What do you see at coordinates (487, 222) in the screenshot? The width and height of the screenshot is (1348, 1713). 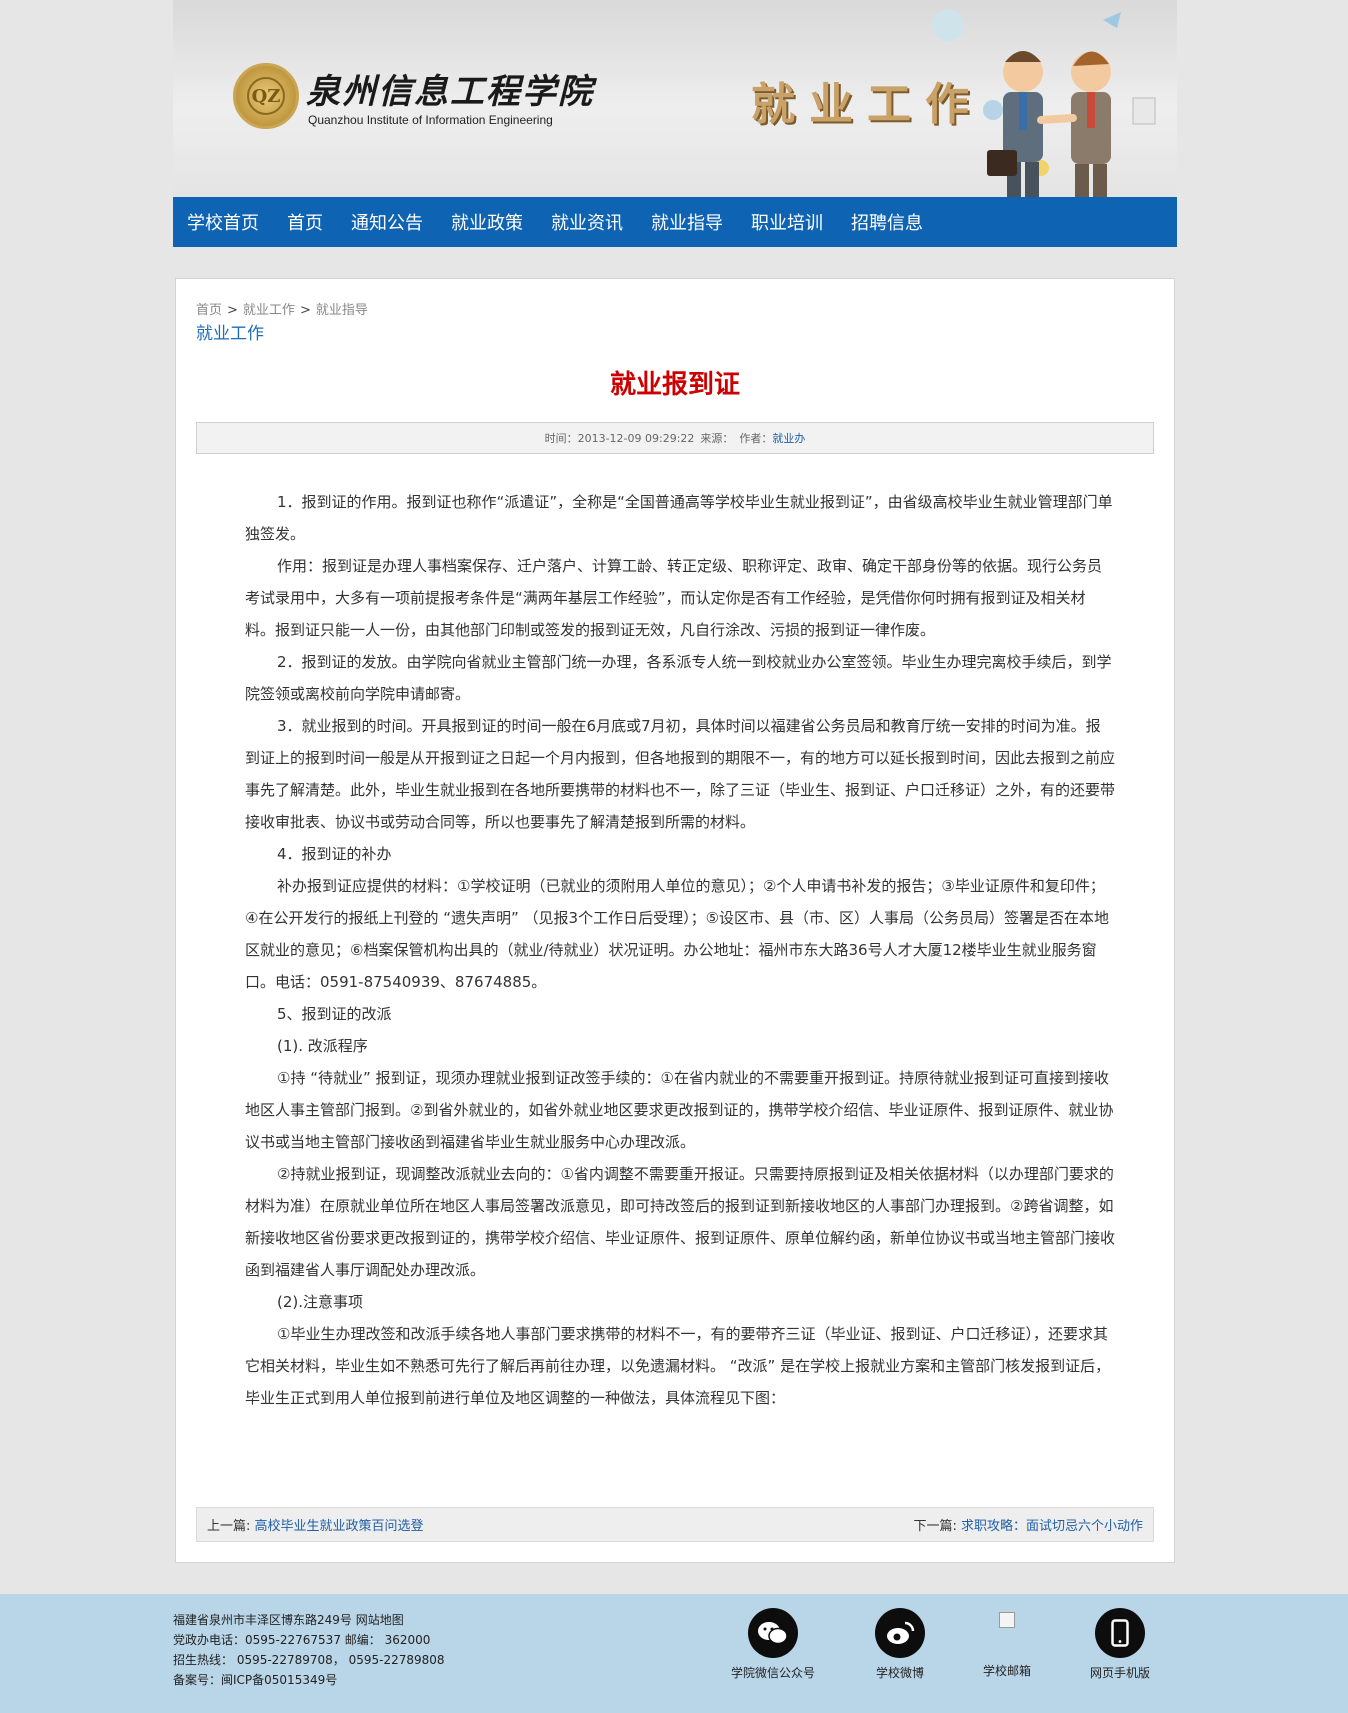 I see `nav-employment-policy: 就业政策` at bounding box center [487, 222].